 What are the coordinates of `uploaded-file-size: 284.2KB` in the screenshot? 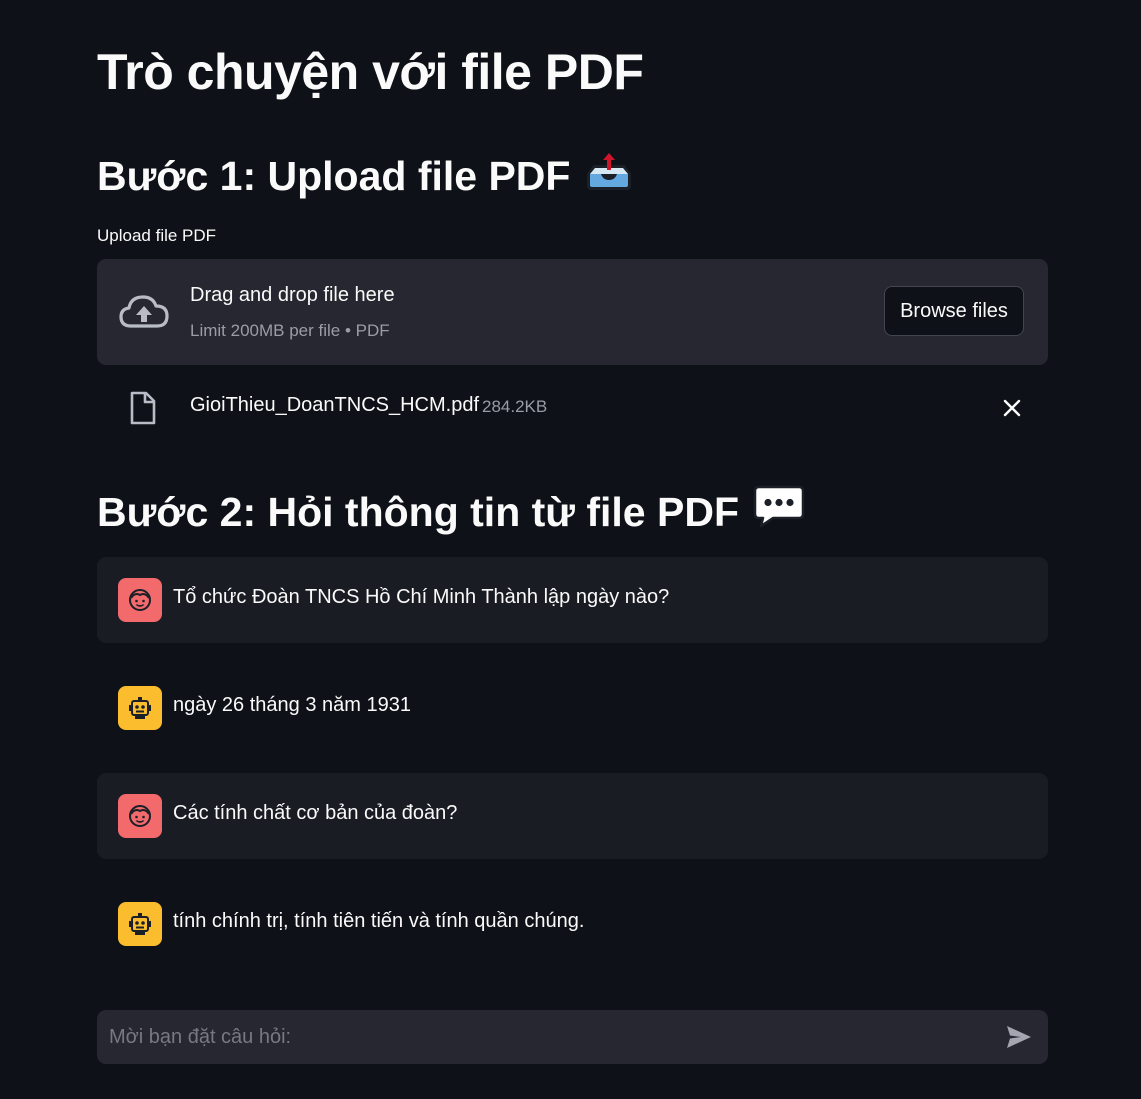 It's located at (515, 406).